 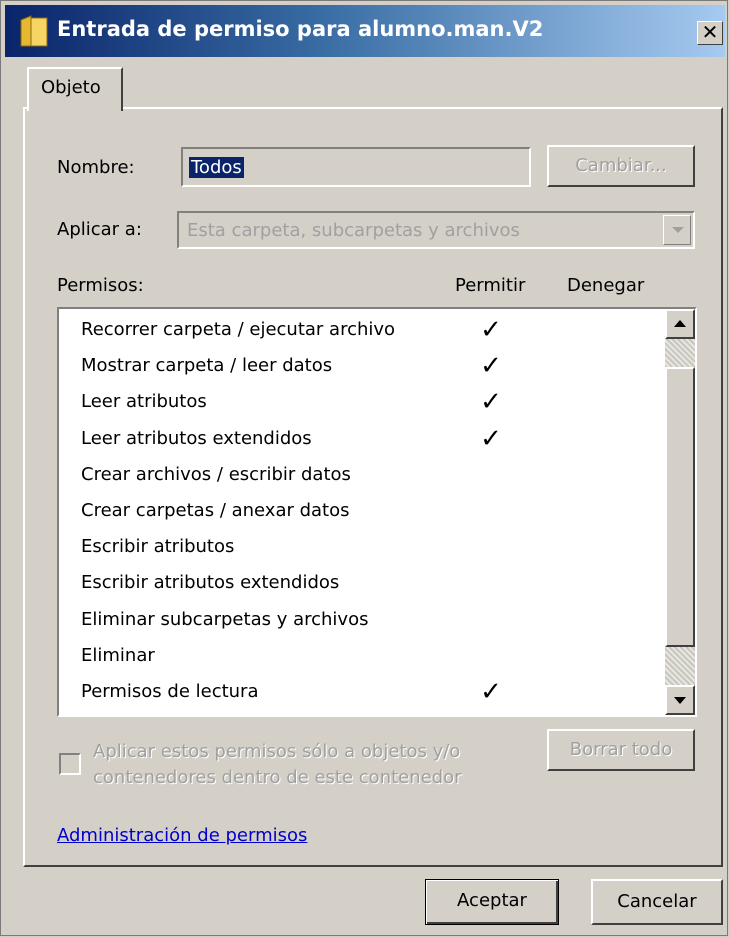 What do you see at coordinates (680, 507) in the screenshot?
I see `scroll-thumb` at bounding box center [680, 507].